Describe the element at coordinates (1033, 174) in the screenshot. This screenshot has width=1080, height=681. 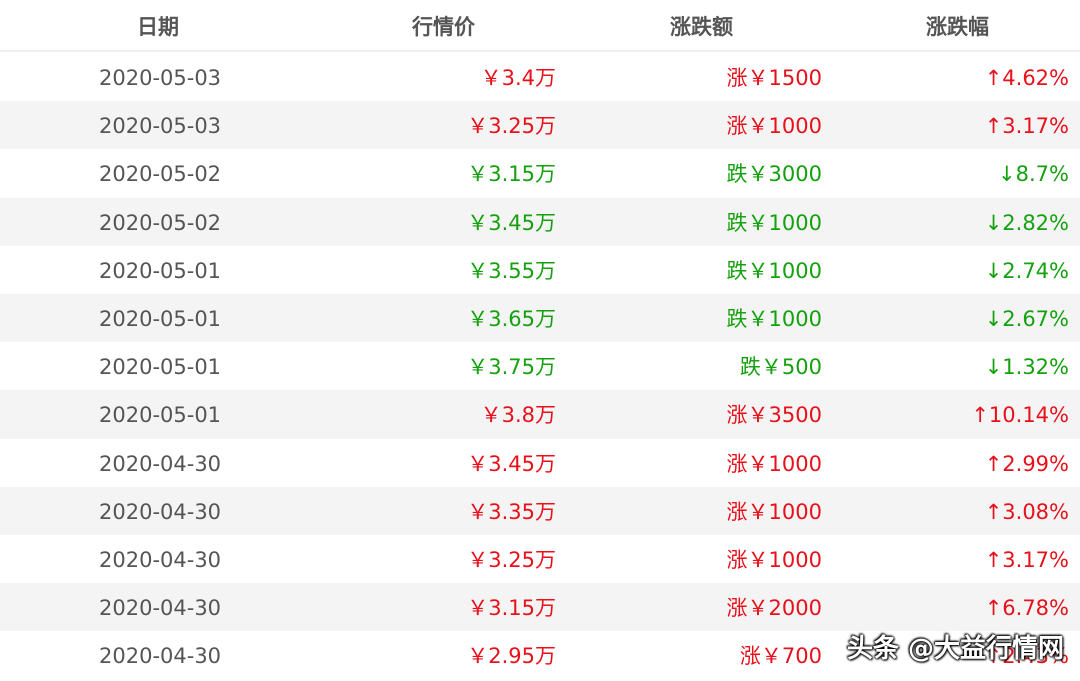
I see `row-percent: ↓8.7%` at that location.